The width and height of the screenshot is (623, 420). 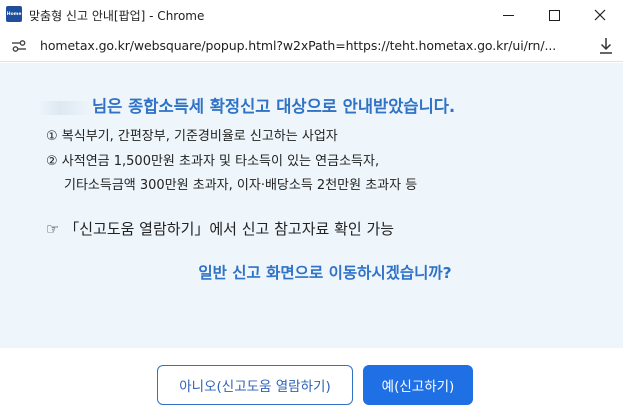 I want to click on hometax-app-icon: Home, so click(x=14, y=14).